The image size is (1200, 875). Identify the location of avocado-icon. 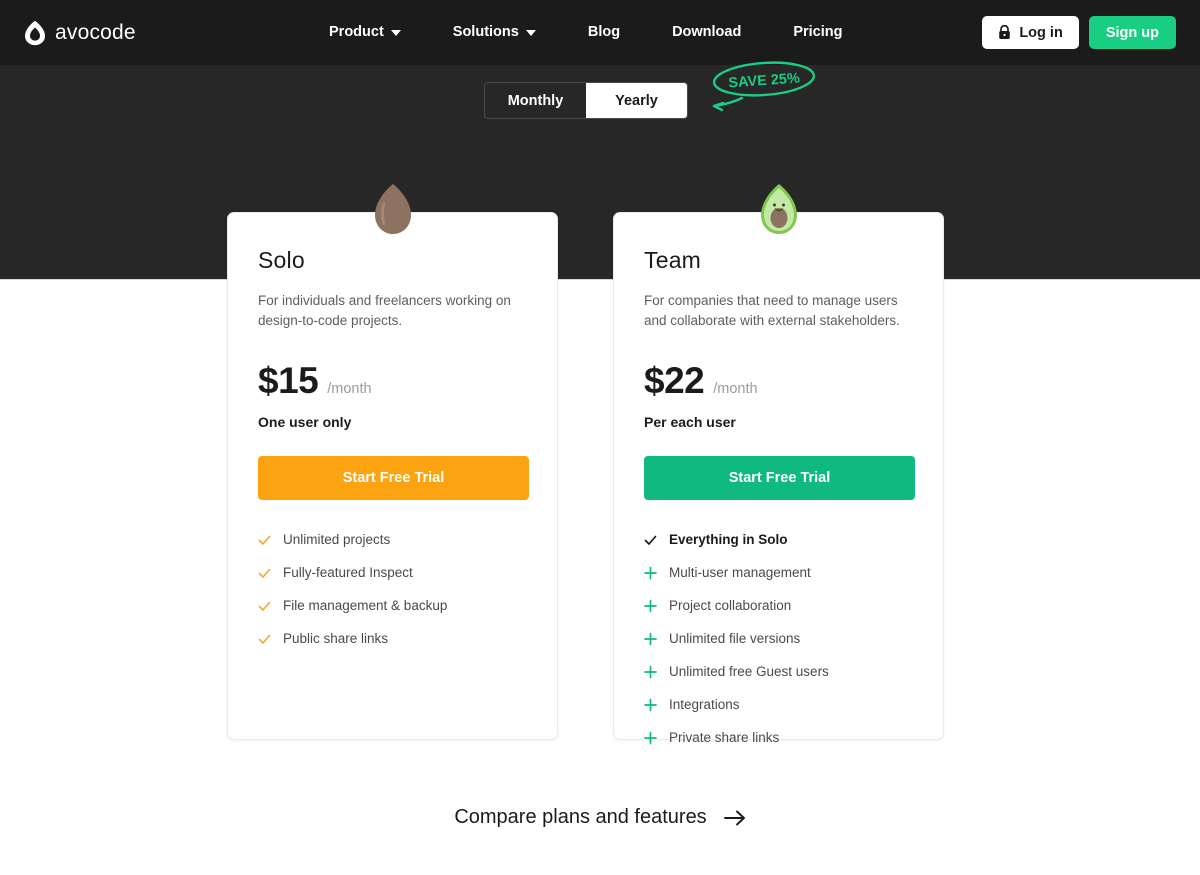
(778, 209).